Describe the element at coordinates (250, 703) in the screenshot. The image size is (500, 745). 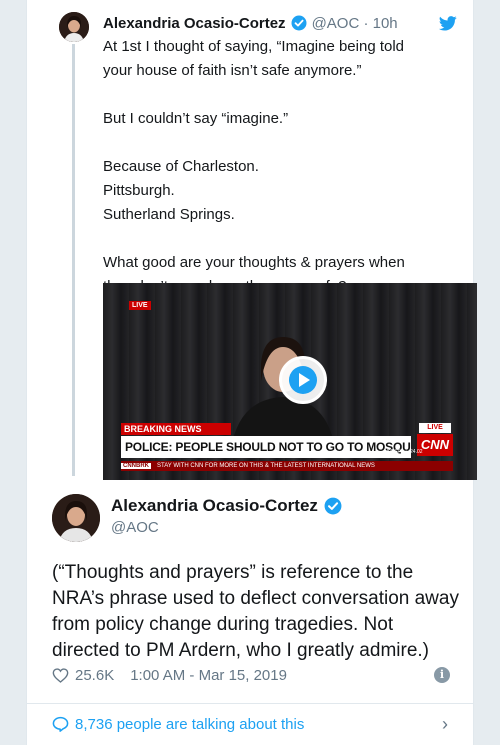
I see `divider` at that location.